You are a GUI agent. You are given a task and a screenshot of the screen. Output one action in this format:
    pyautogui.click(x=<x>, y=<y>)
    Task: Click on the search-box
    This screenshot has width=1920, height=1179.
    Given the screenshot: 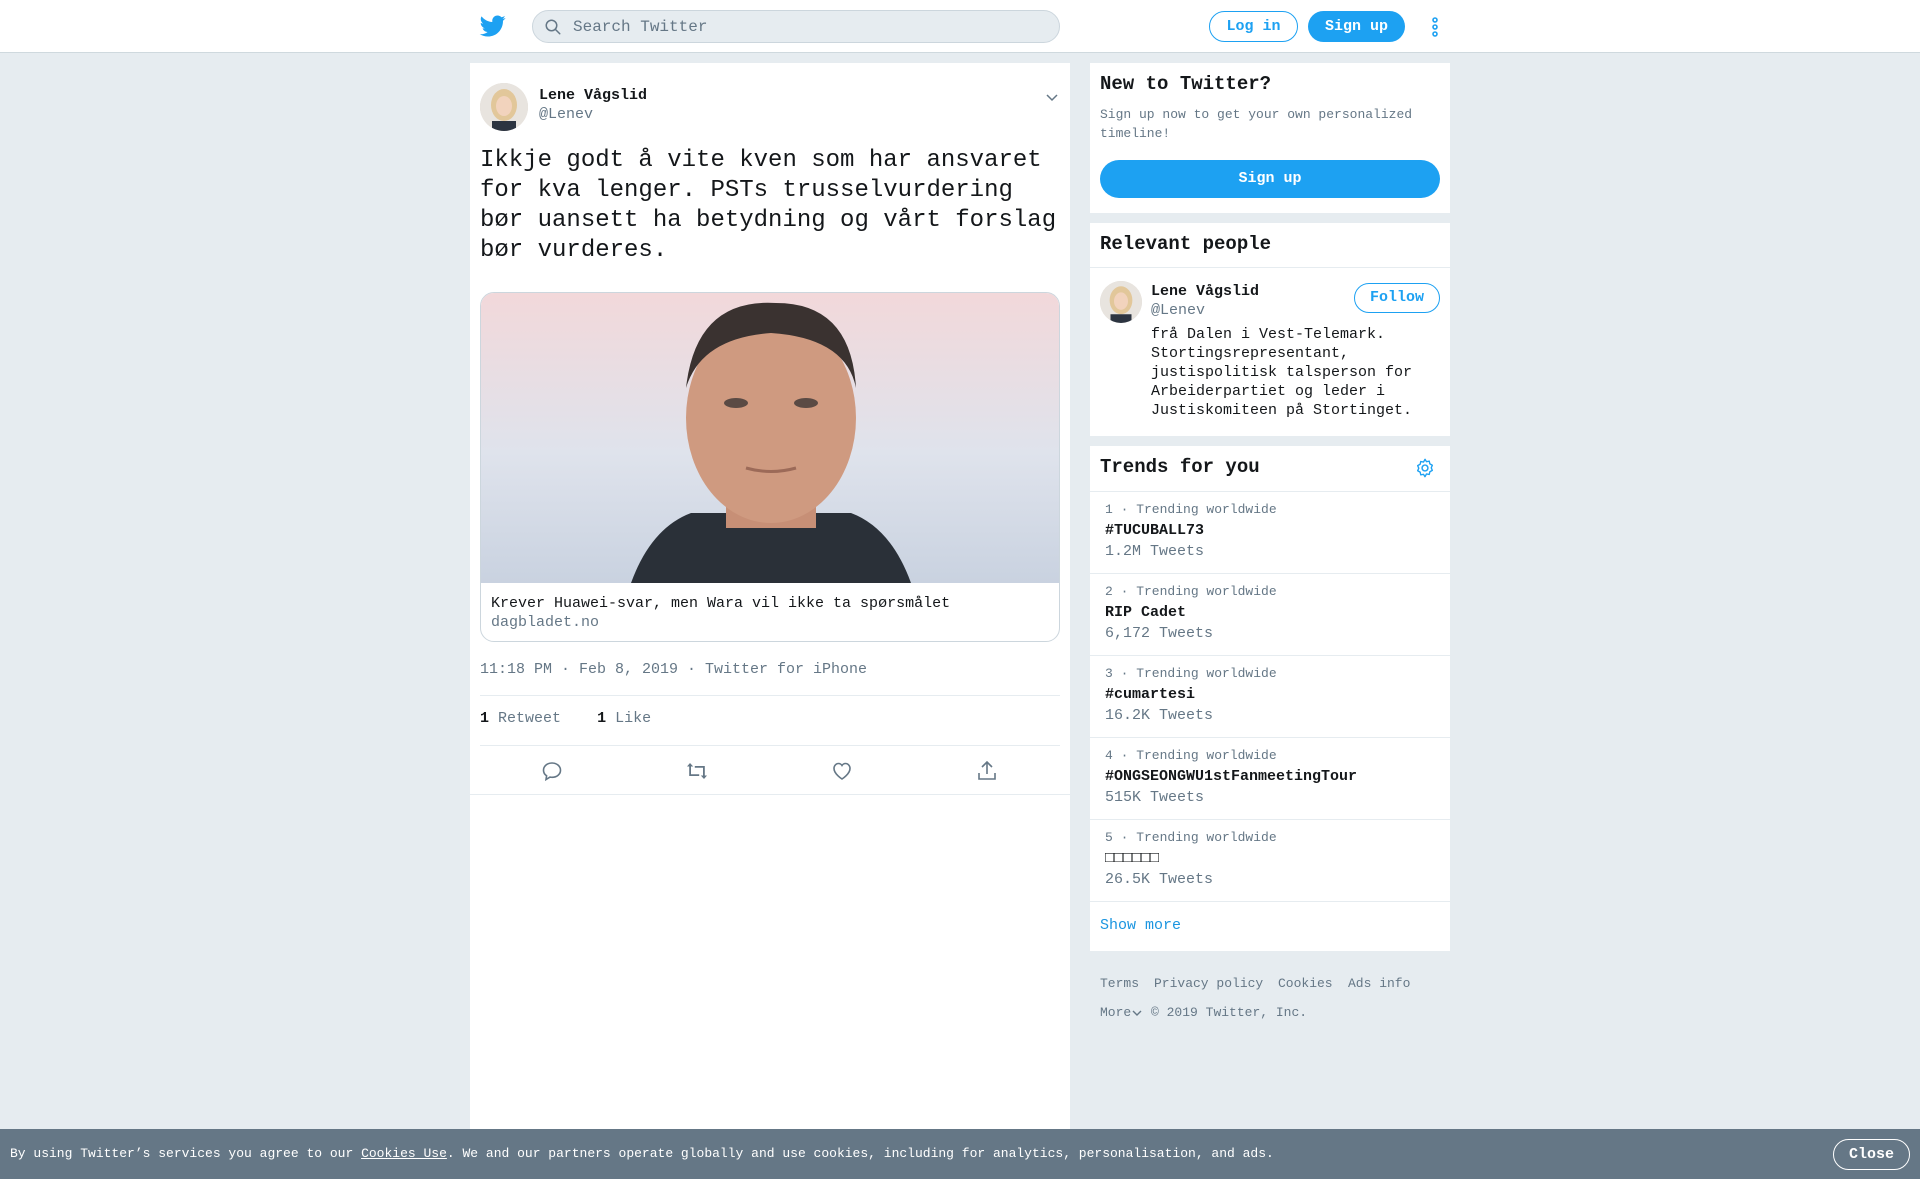 What is the action you would take?
    pyautogui.click(x=796, y=26)
    